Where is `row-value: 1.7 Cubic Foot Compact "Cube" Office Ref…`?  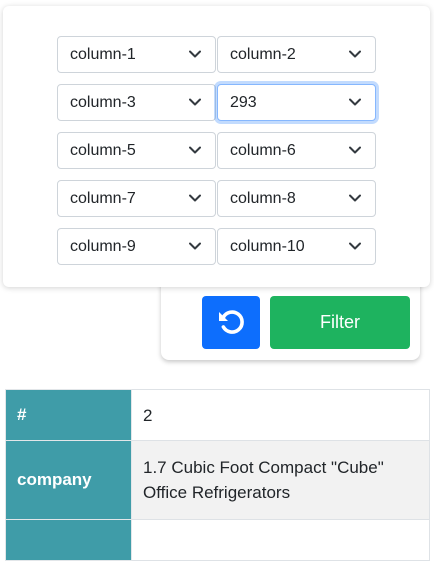
row-value: 1.7 Cubic Foot Compact "Cube" Office Ref… is located at coordinates (280, 480).